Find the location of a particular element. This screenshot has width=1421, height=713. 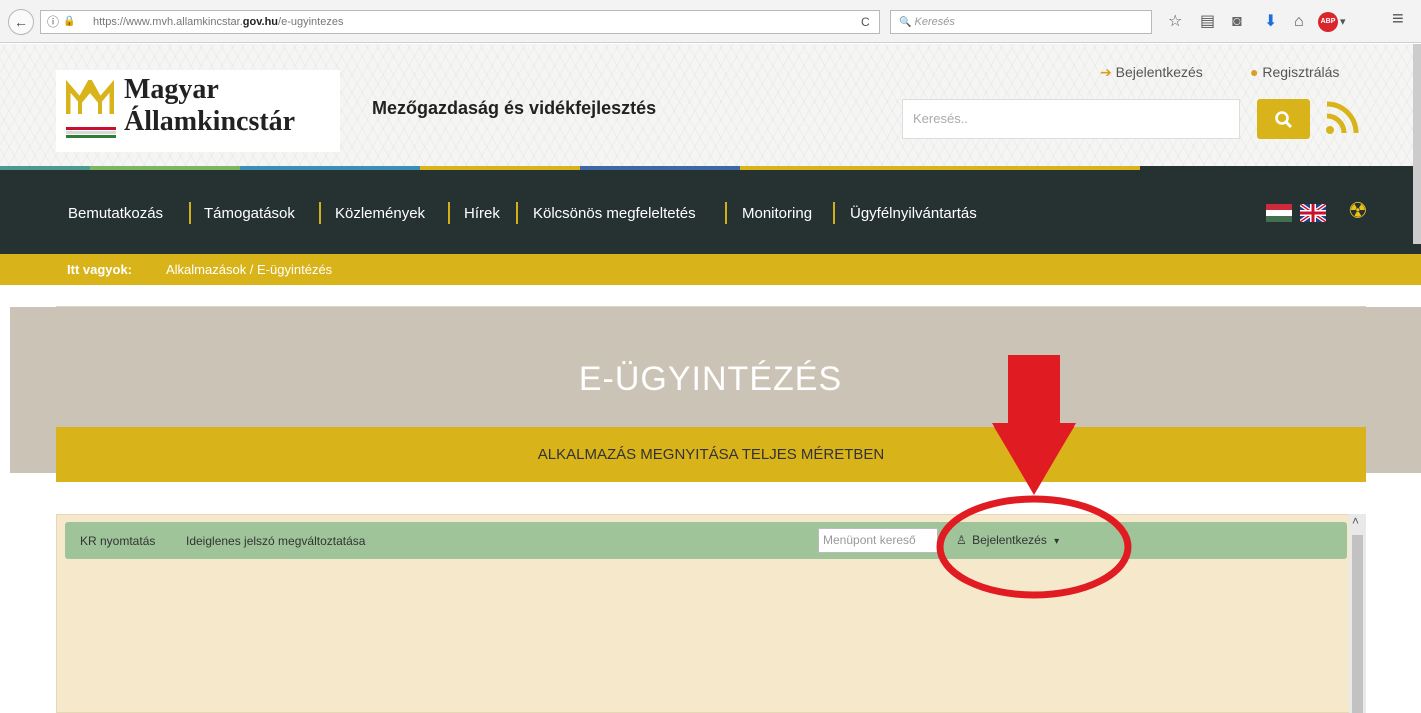

app-menu-item-jelszo: Ideiglenes jelszó megváltoztatása is located at coordinates (275, 541).